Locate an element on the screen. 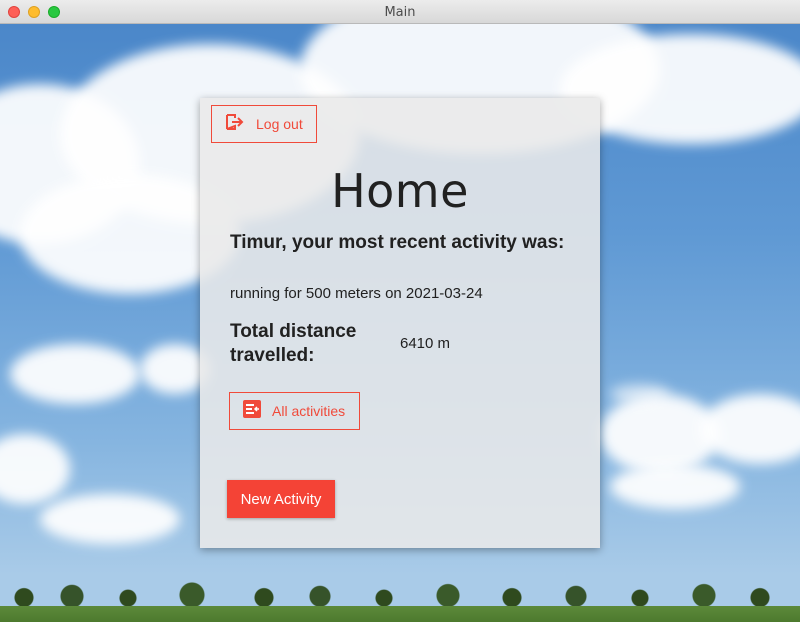  all-activities-label: All activities is located at coordinates (309, 411).